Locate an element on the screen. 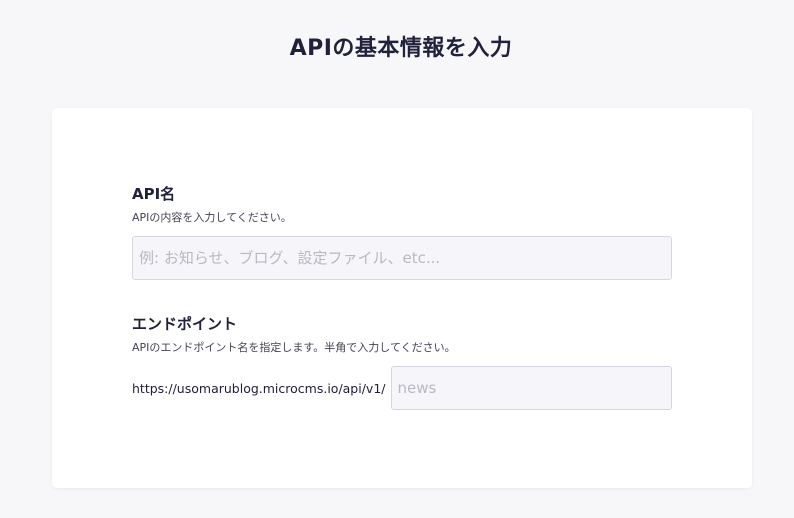 This screenshot has width=794, height=518. endpoint-input is located at coordinates (531, 388).